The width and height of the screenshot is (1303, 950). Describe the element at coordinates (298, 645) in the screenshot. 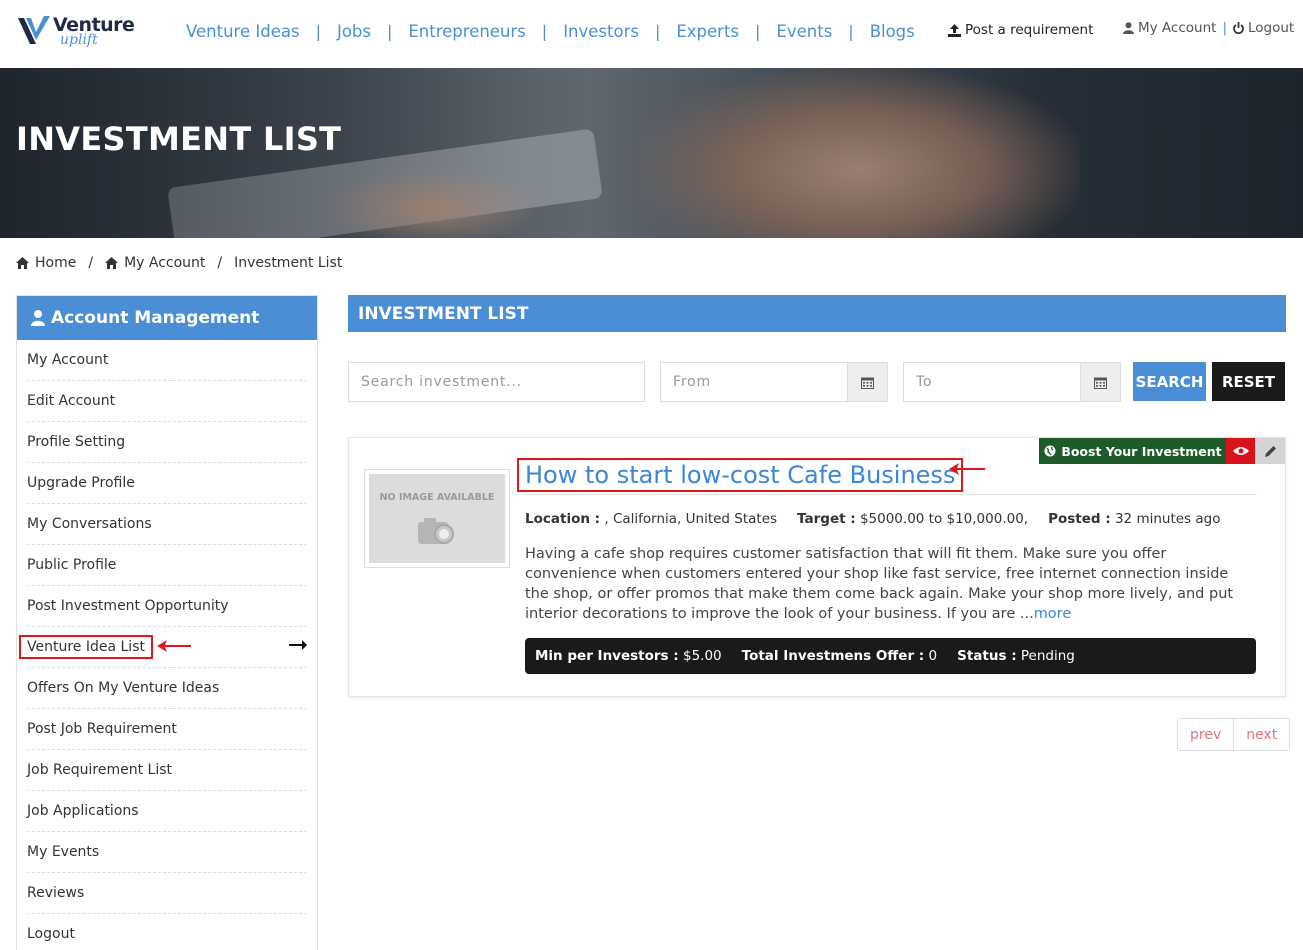

I see `arrow-right-icon` at that location.